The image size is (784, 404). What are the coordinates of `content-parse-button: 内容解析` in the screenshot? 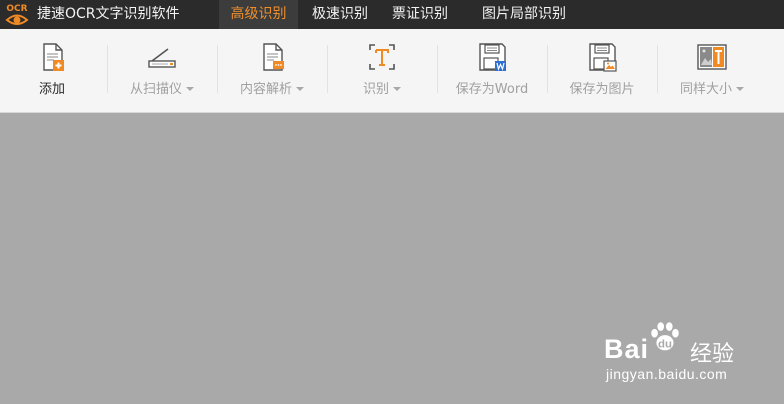 It's located at (272, 70).